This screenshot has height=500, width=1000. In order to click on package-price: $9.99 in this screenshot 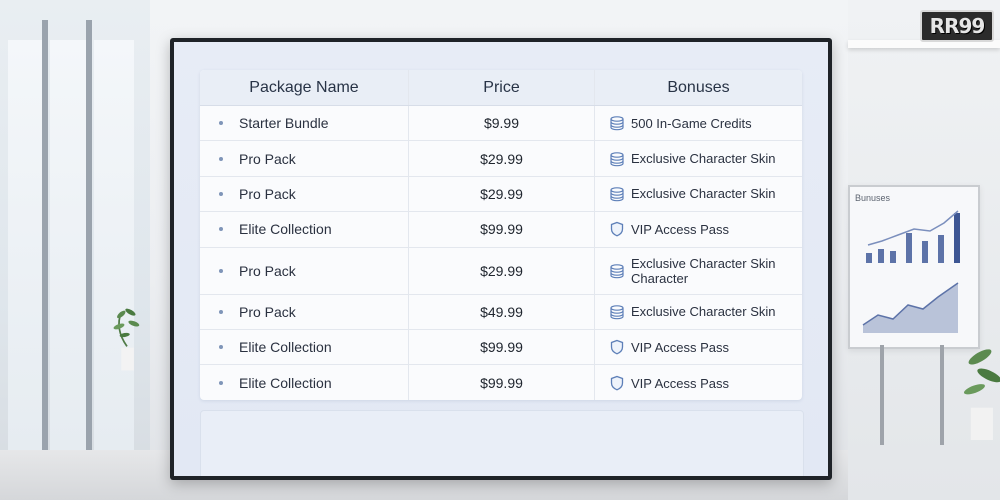, I will do `click(501, 123)`.